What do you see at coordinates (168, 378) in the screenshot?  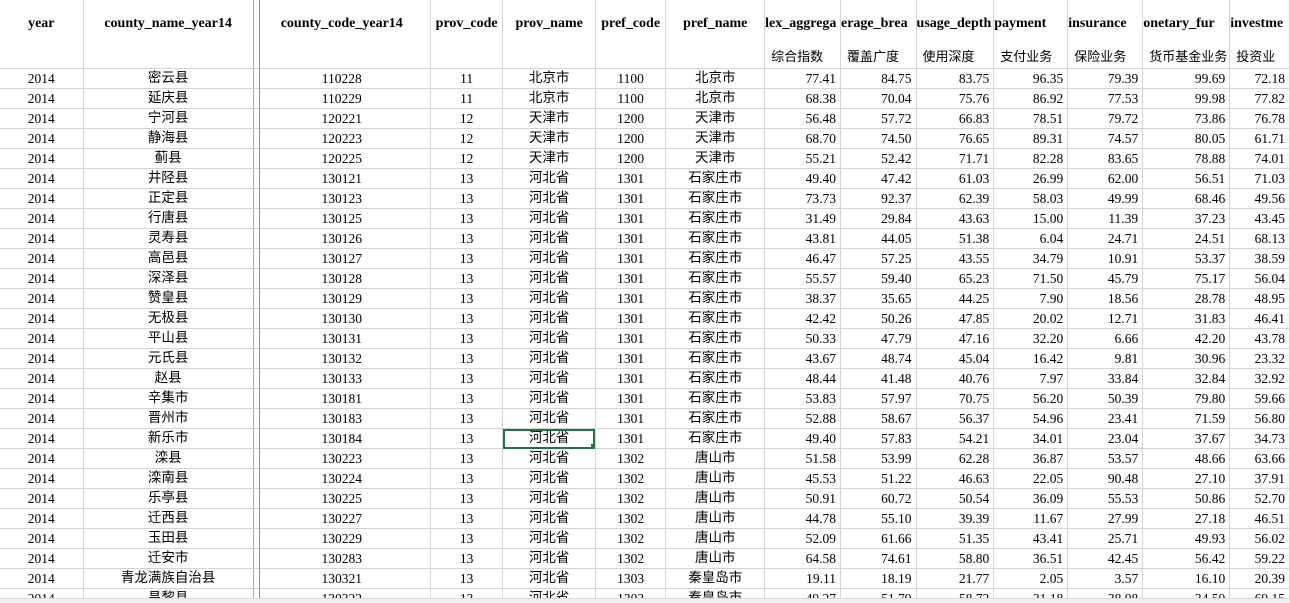 I see `cell-county_name: 赵县` at bounding box center [168, 378].